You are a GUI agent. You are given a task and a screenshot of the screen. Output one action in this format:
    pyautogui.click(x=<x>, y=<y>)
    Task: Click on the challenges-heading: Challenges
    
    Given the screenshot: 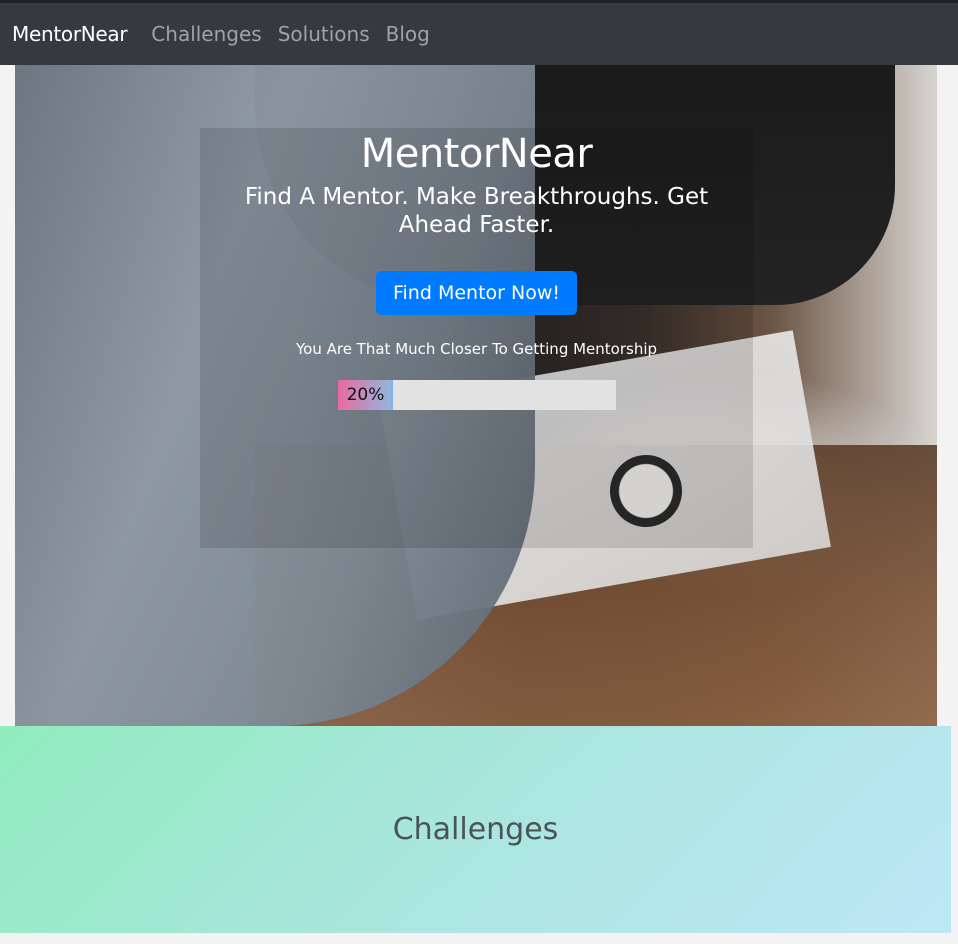 What is the action you would take?
    pyautogui.click(x=475, y=829)
    